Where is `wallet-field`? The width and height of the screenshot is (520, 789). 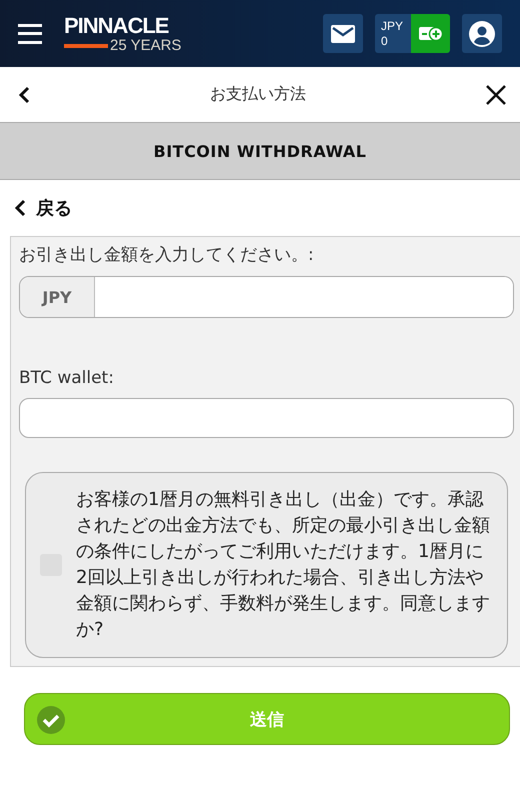 wallet-field is located at coordinates (266, 418).